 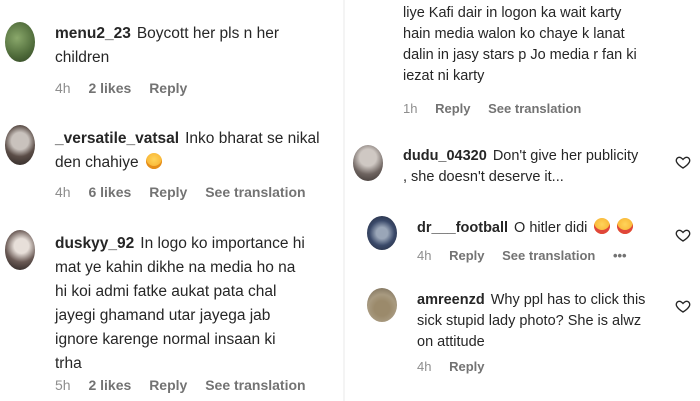 I want to click on comment-line: jayegi ghamand utar jayega jab, so click(x=163, y=315).